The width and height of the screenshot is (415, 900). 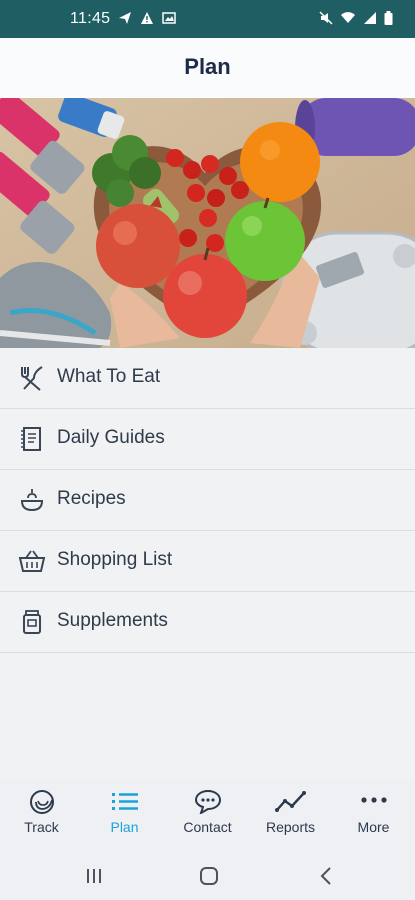 I want to click on bottom-tab-bar: Track Plan Contact Reports More, so click(x=207, y=815).